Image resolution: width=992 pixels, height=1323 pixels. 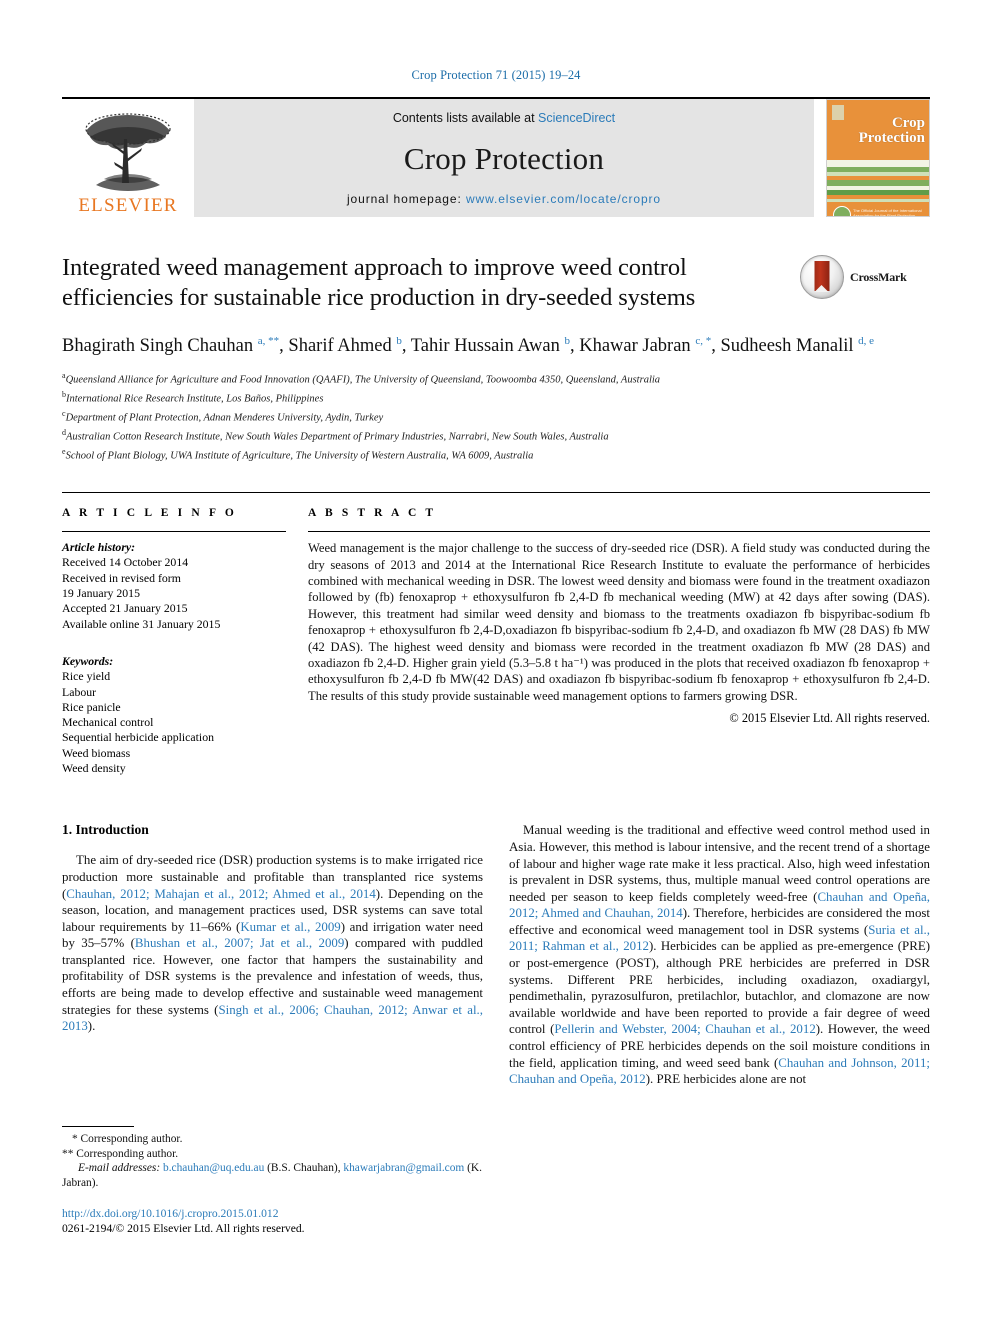 What do you see at coordinates (213, 1168) in the screenshot?
I see `email-link-1: b.chauhan@uq.edu.au` at bounding box center [213, 1168].